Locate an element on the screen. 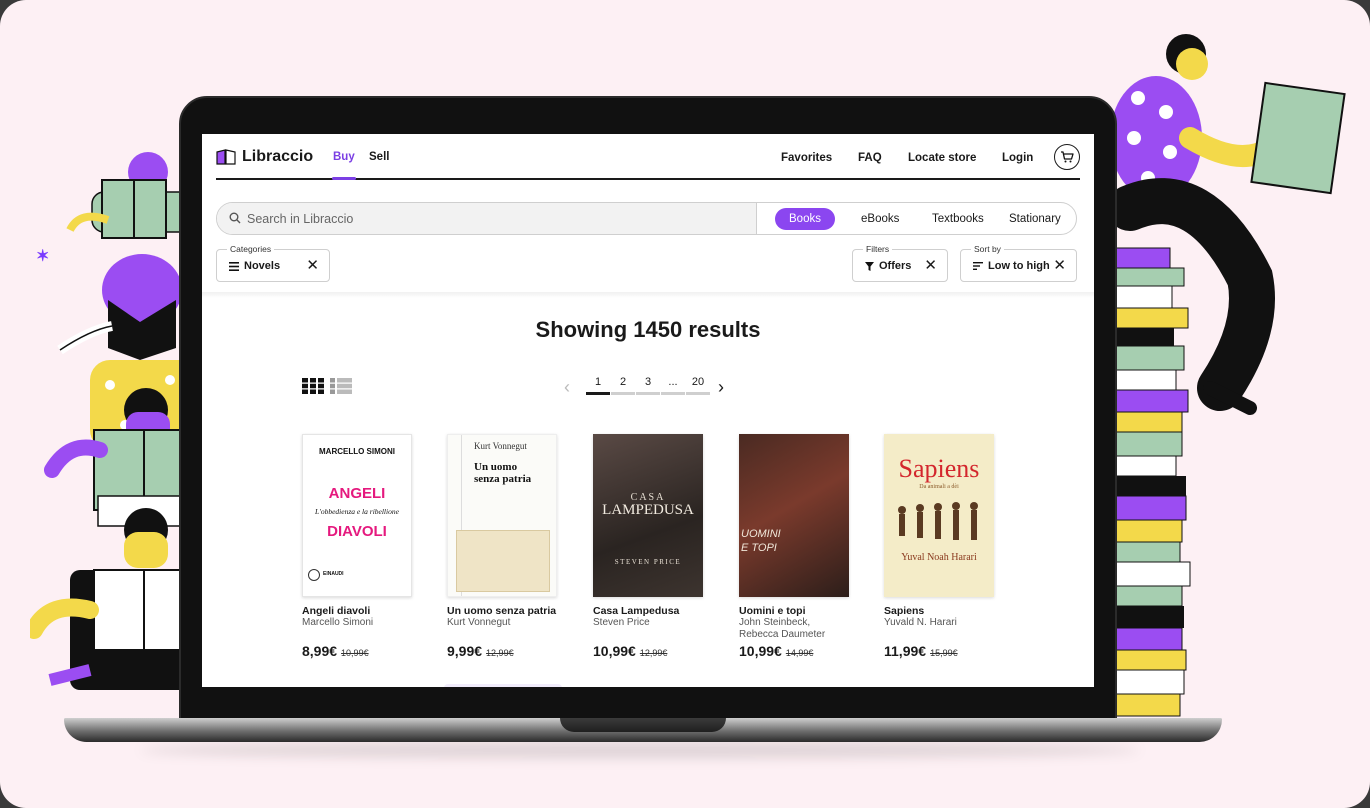 This screenshot has height=808, width=1370. filter-icon is located at coordinates (869, 266).